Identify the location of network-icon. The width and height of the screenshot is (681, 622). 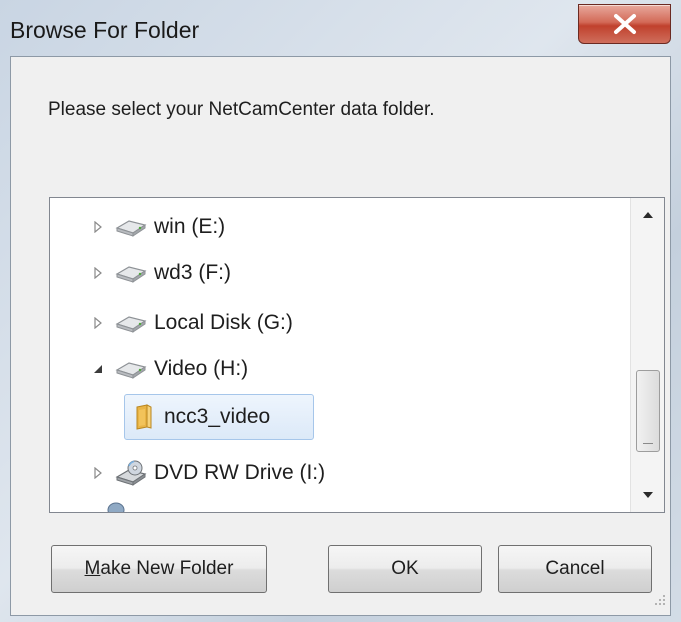
(116, 505).